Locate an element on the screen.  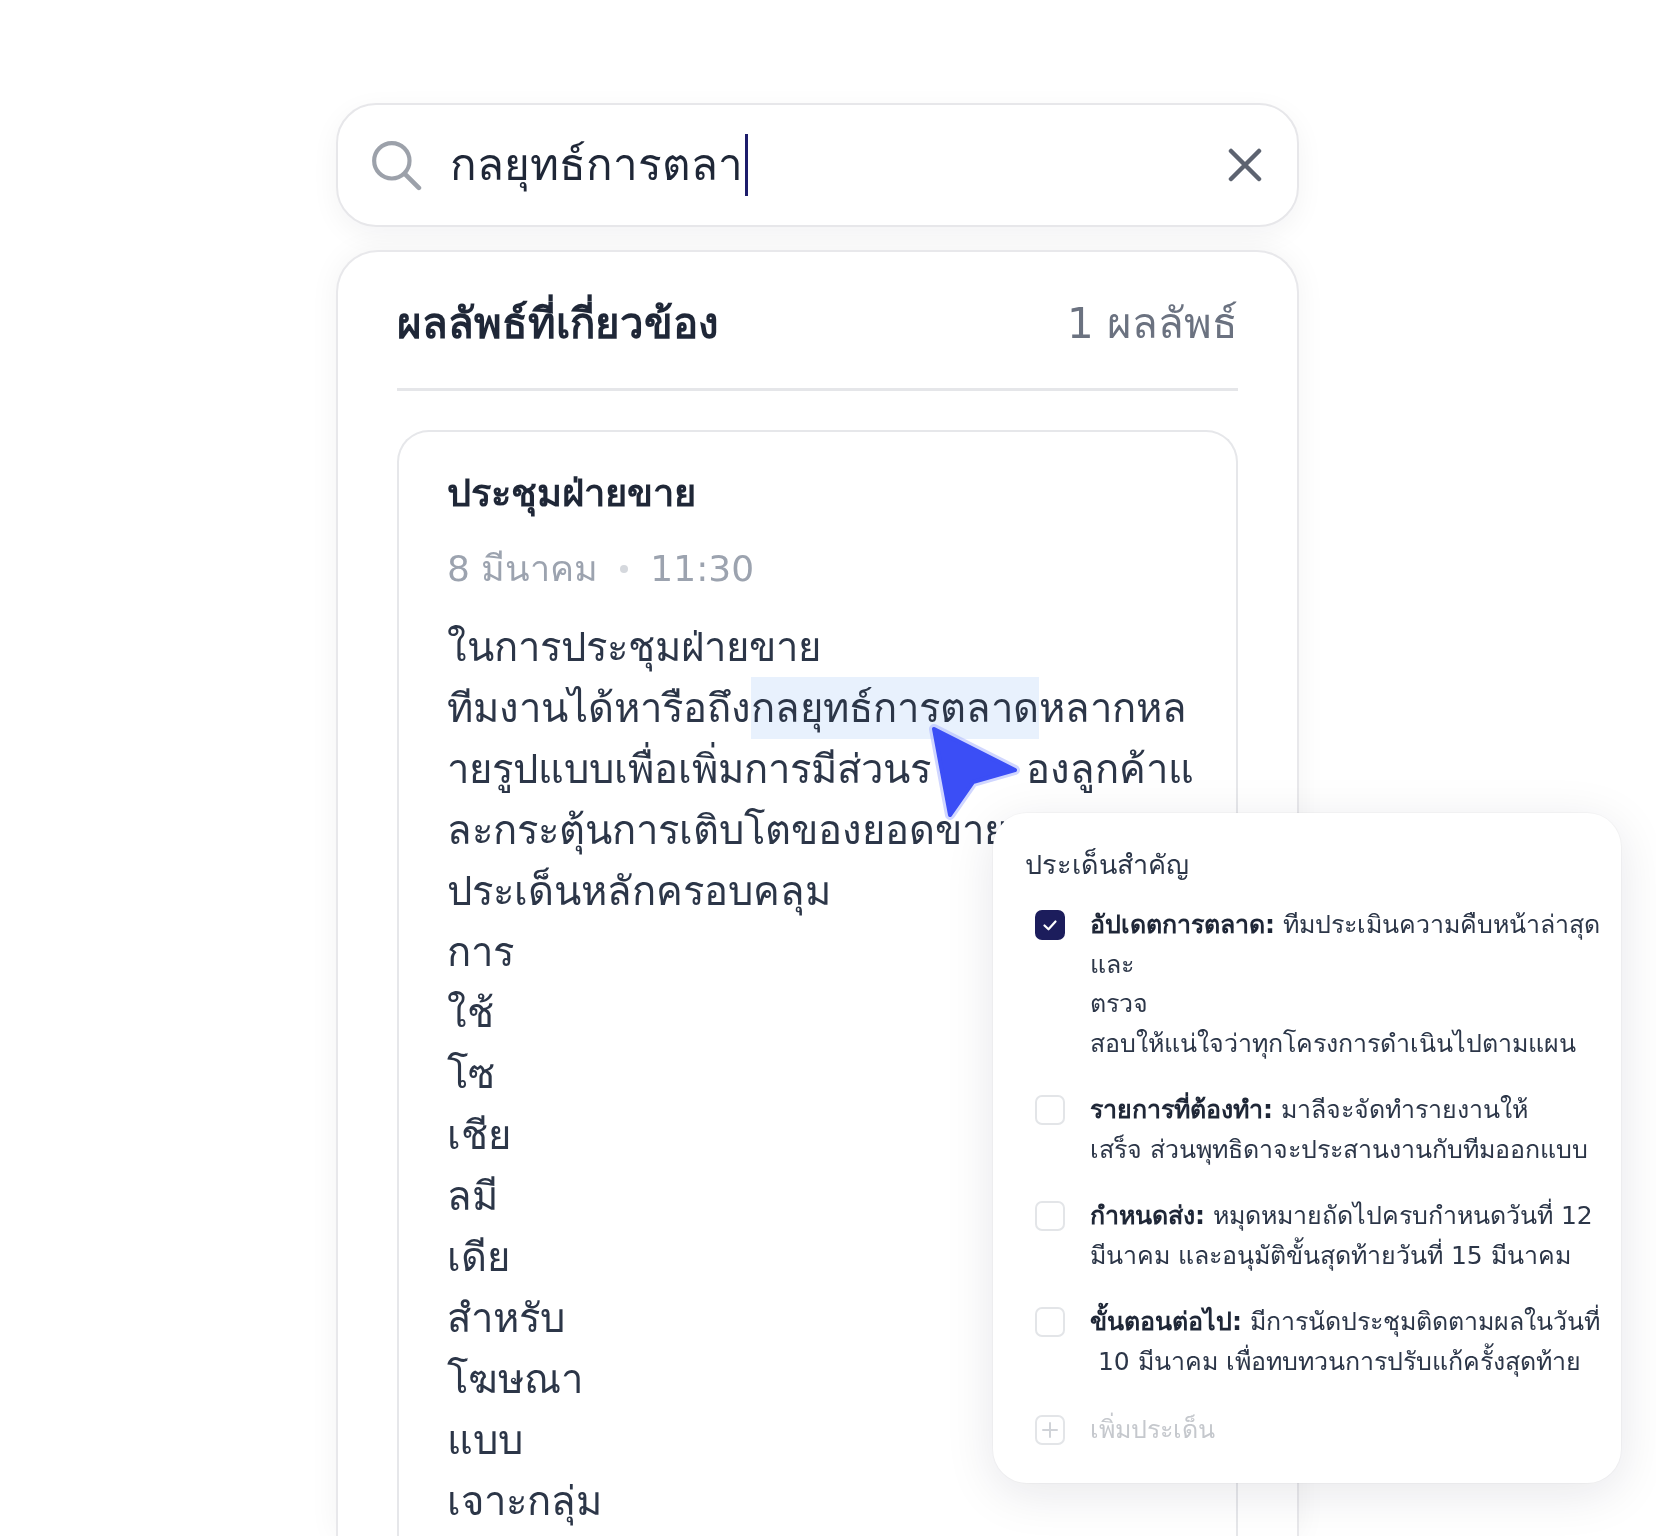
key-point-text: ขั้นตอนต่อไป: มีการนัดประชุมติดตามผลในวันที่ 10 มีนาคม เพื่อทบทวนการปรับแก้ครั้งสุดท้าย is located at coordinates (1345, 1341).